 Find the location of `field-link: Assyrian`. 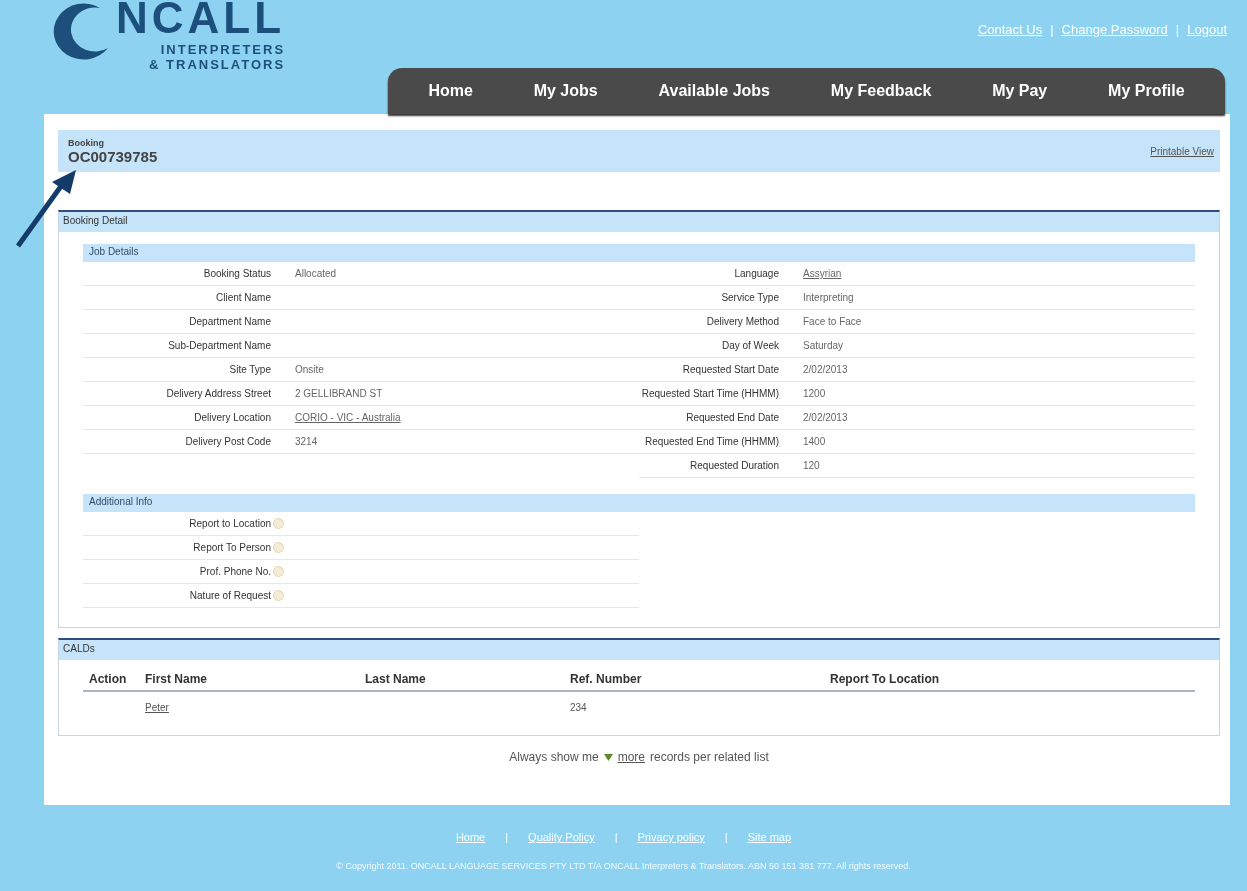

field-link: Assyrian is located at coordinates (999, 273).